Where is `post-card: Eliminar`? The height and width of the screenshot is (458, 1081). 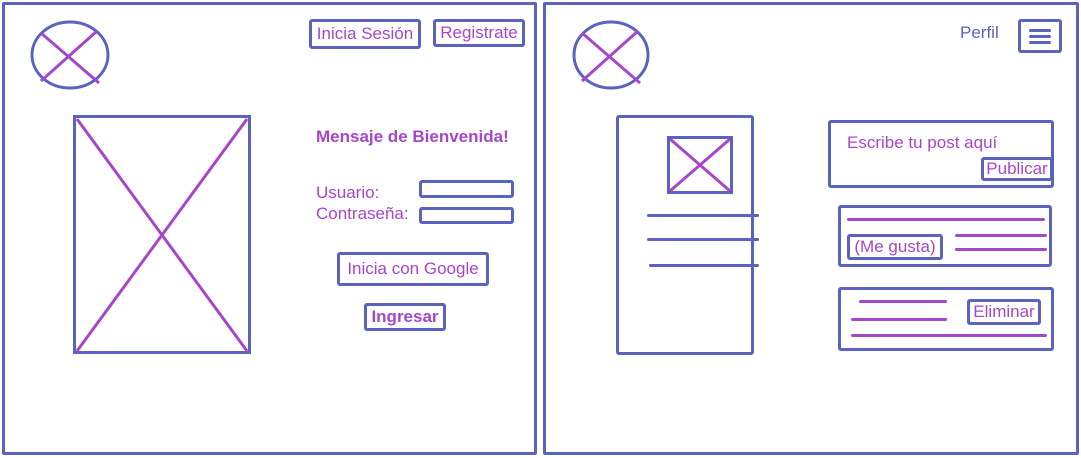
post-card: Eliminar is located at coordinates (946, 319).